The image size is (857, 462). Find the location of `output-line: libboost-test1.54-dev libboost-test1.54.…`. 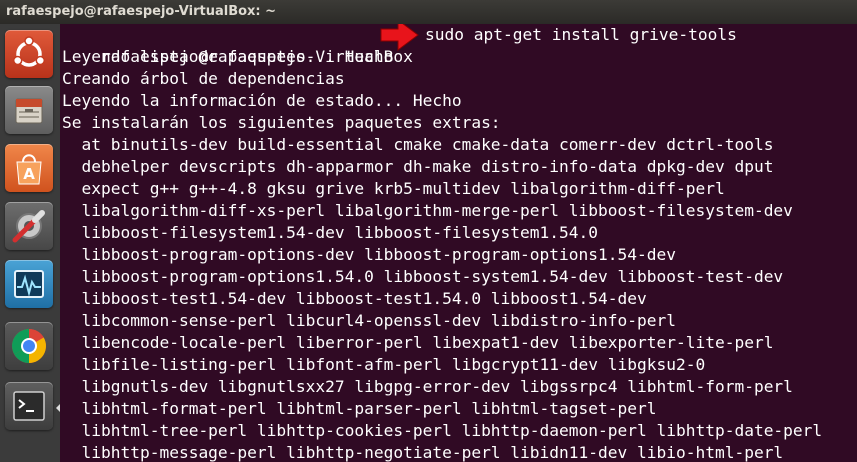

output-line: libboost-test1.54-dev libboost-test1.54.… is located at coordinates (354, 298).